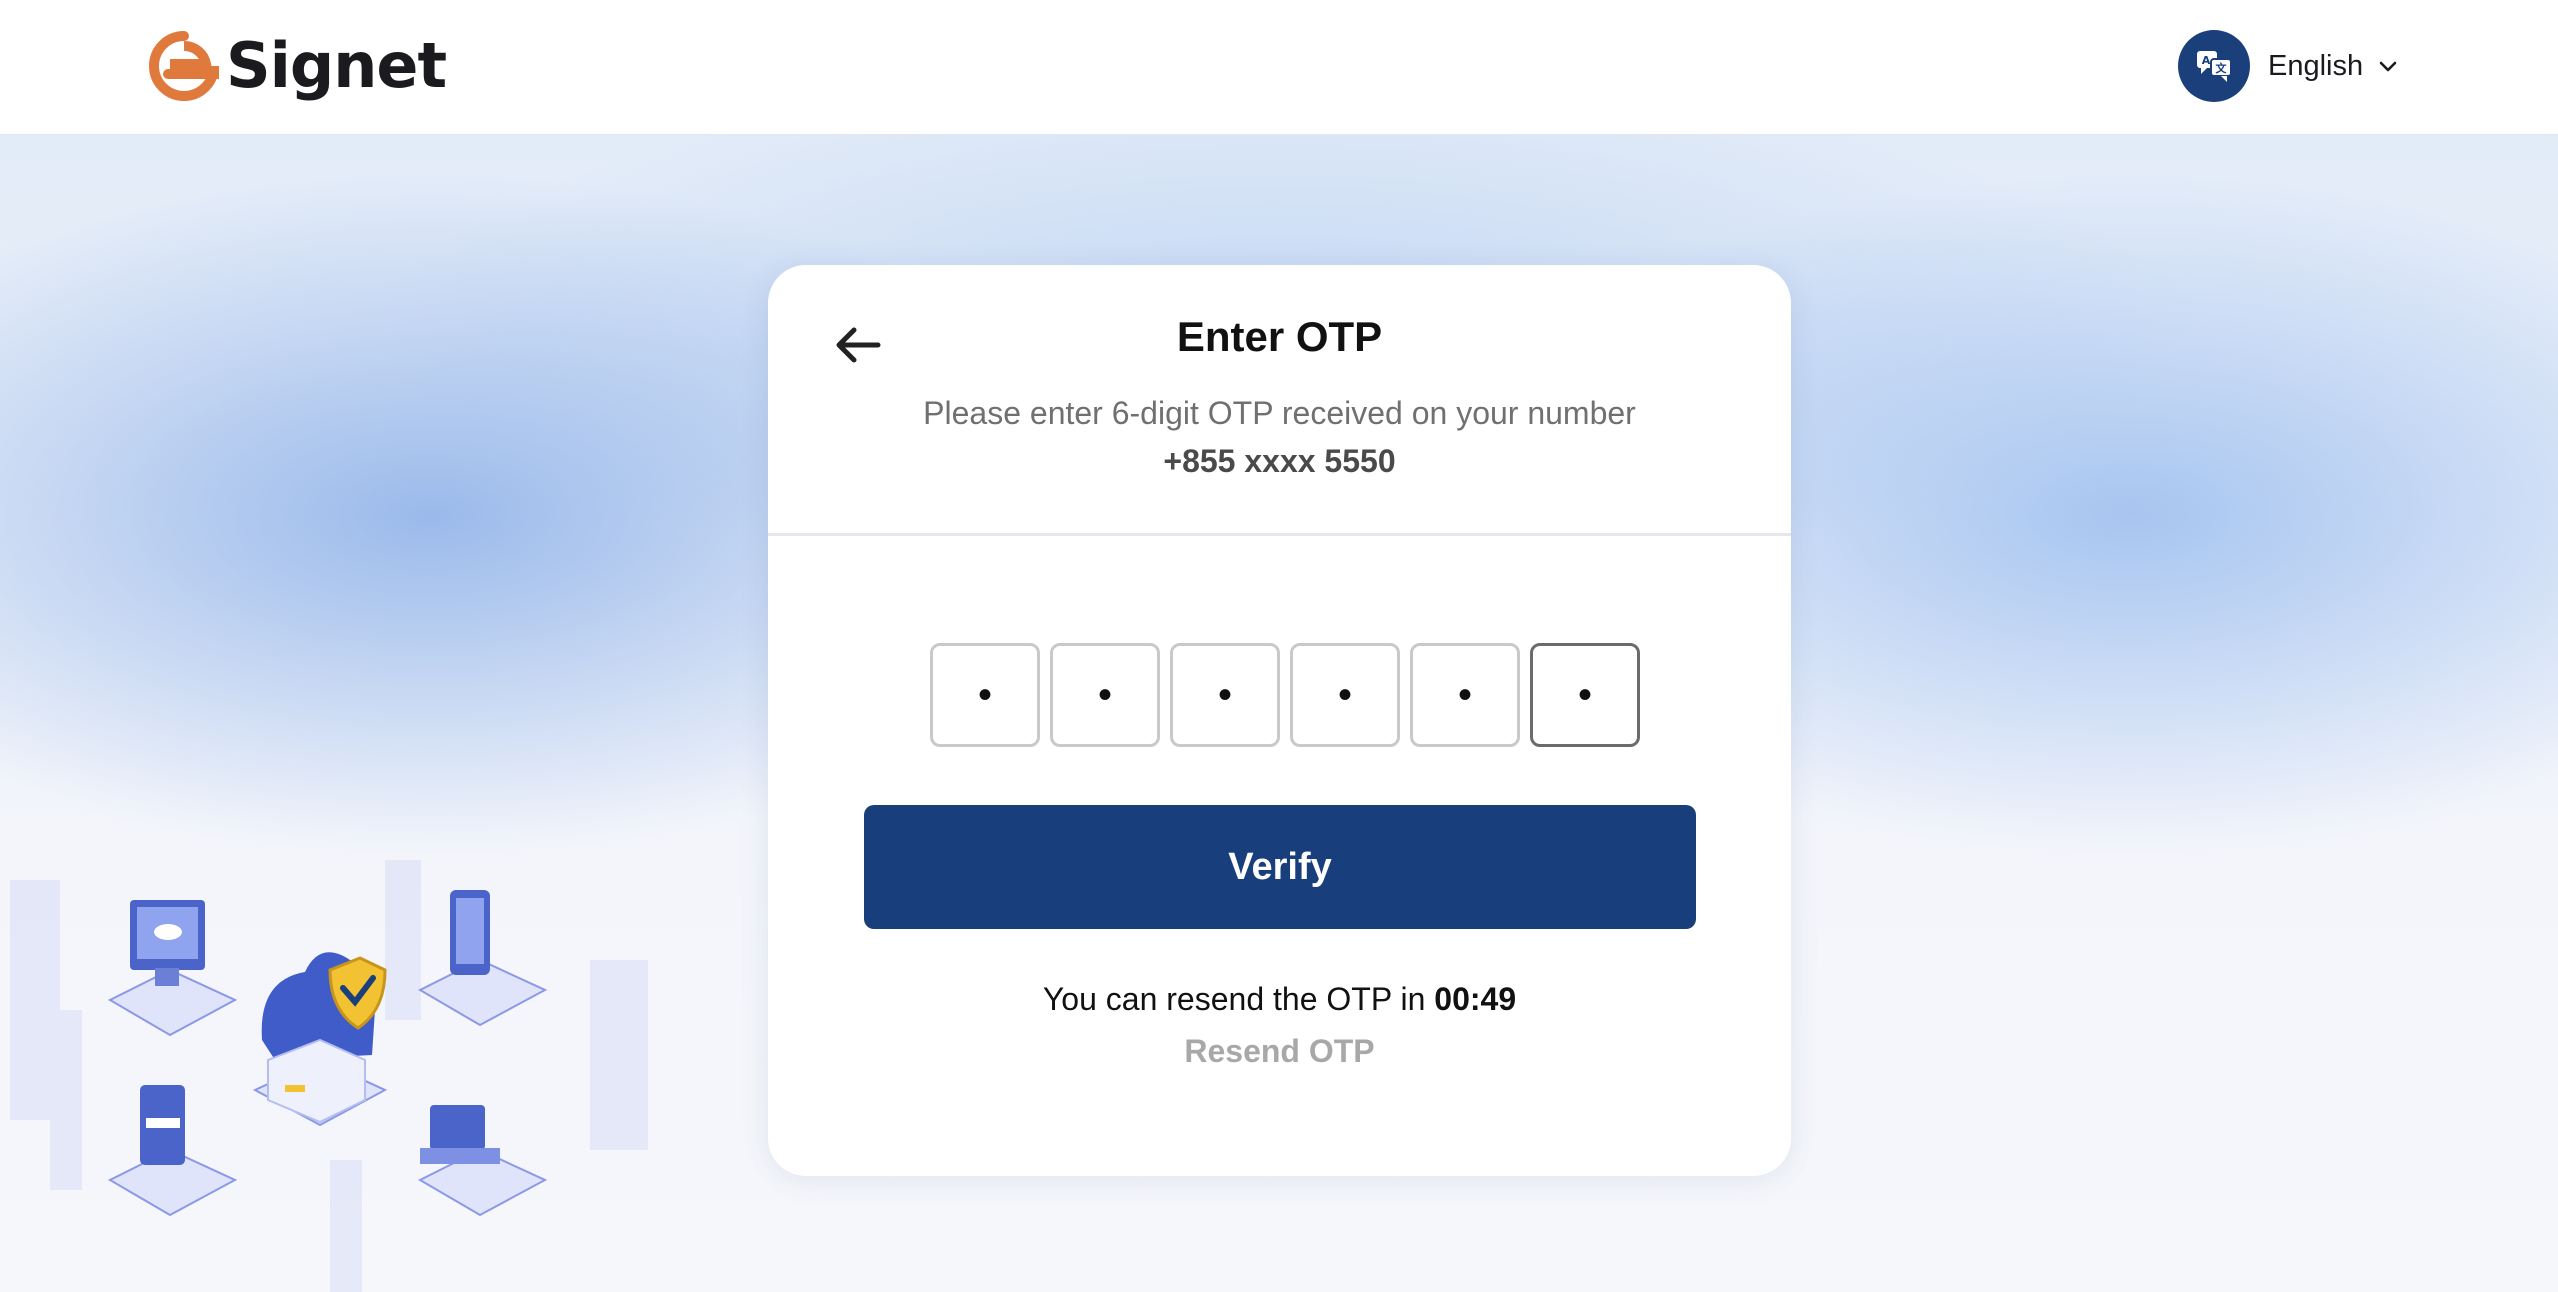  Describe the element at coordinates (1279, 1051) in the screenshot. I see `resend-otp-link: Resend OTP` at that location.